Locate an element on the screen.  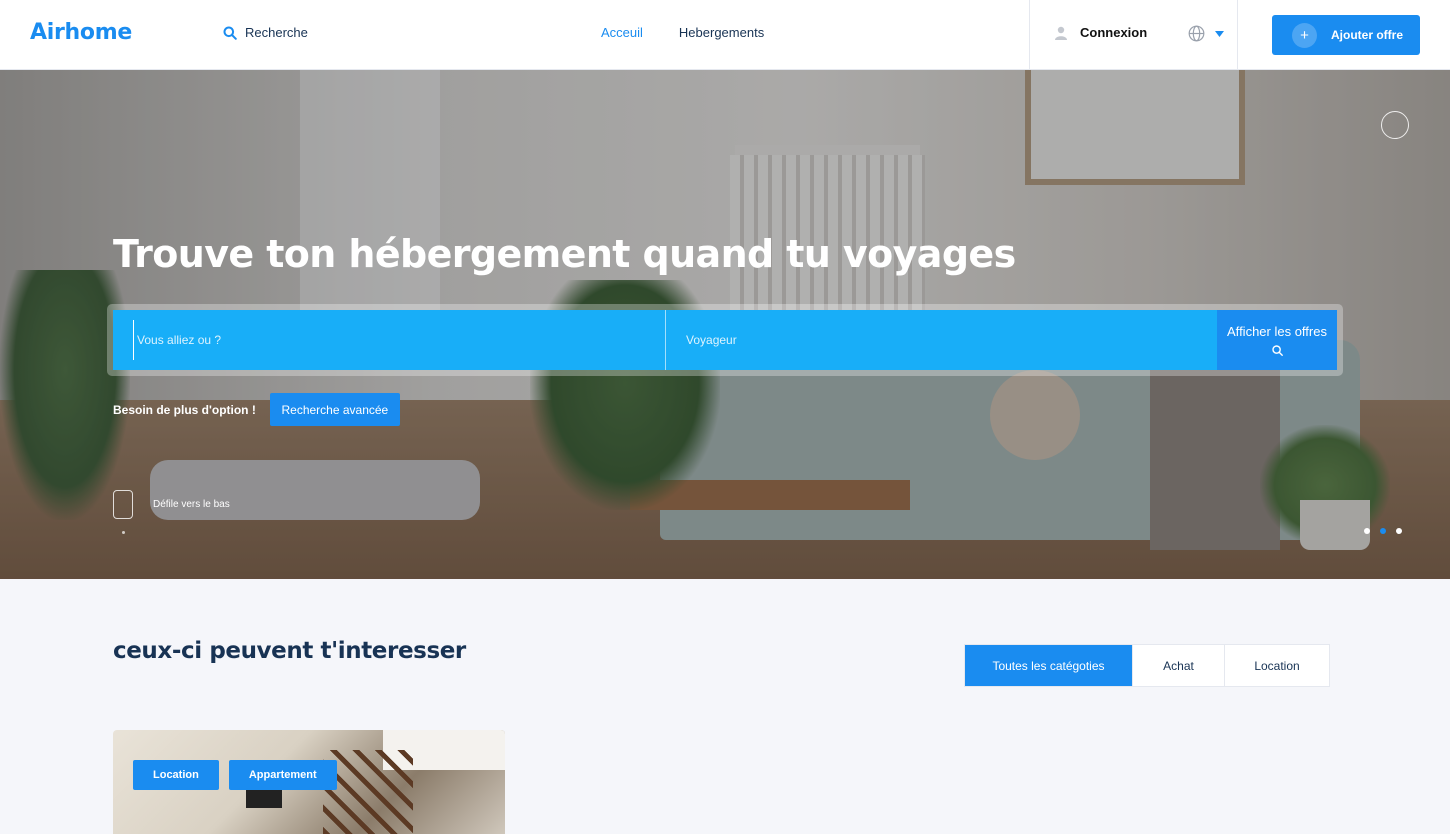
hero-title: Trouve ton hébergement quand tu voyages is located at coordinates (564, 254).